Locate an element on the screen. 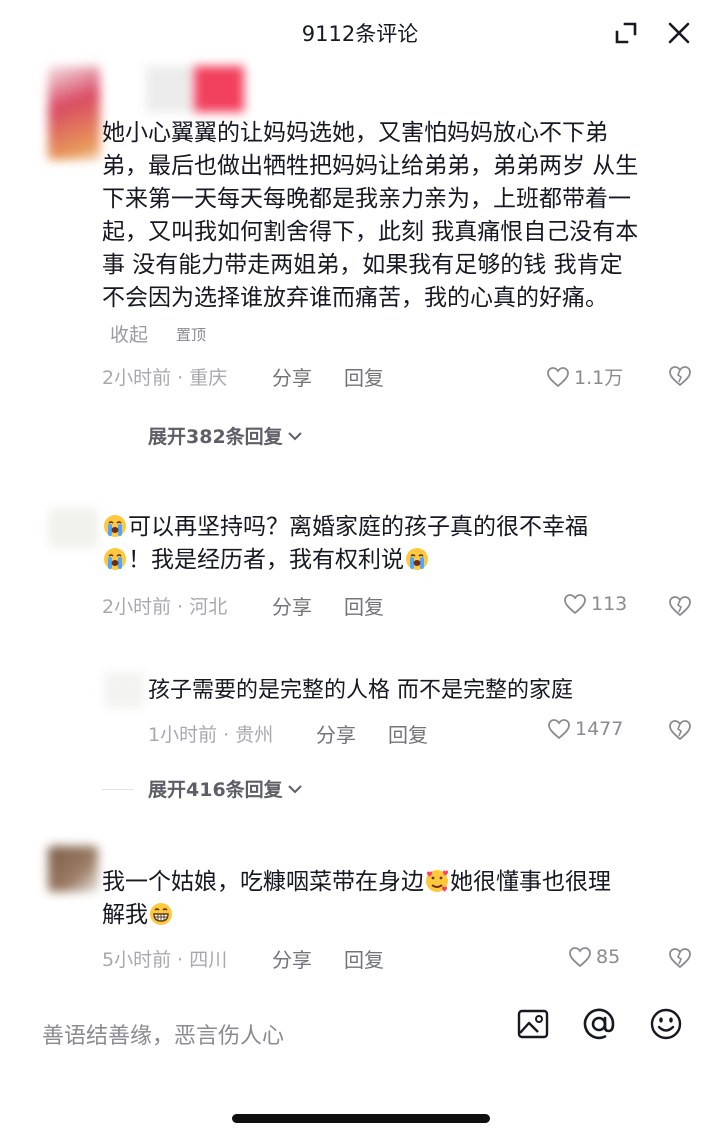  like-count: 1477 is located at coordinates (599, 729).